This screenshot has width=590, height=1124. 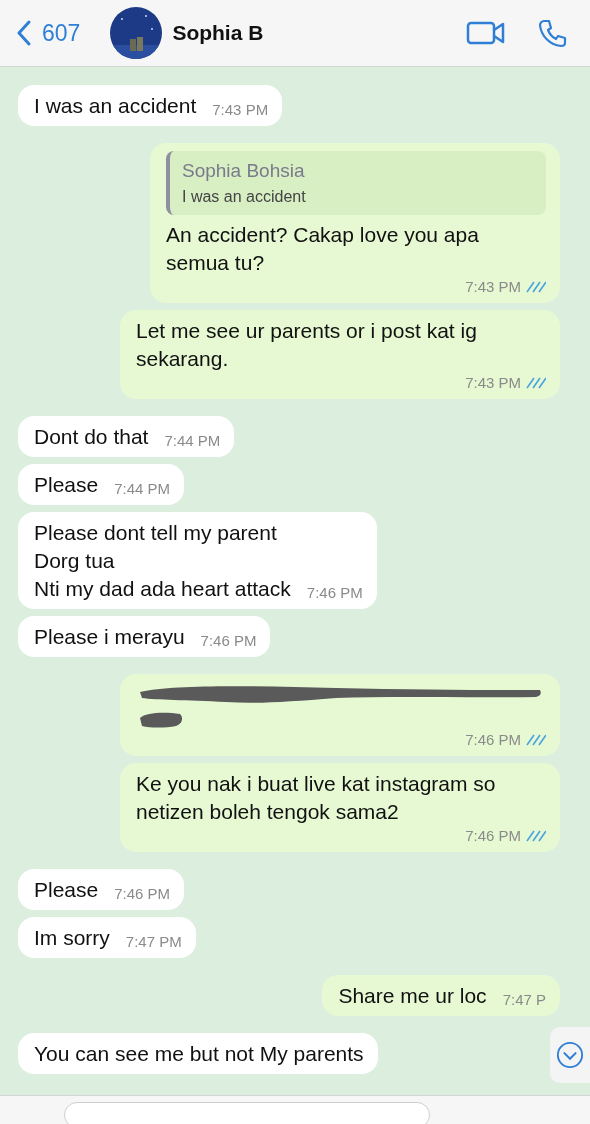 I want to click on message-time: 7:47 PM, so click(x=153, y=942).